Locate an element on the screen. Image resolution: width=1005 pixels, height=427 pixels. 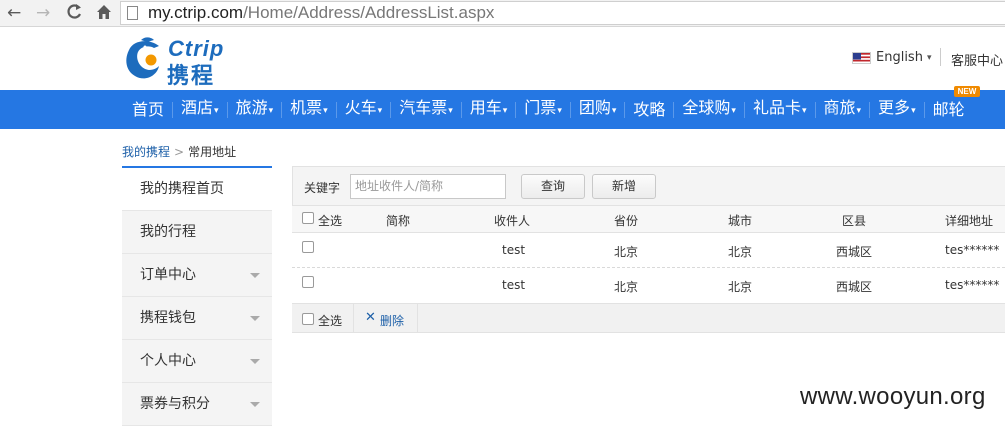
nav-item-label: 首页 is located at coordinates (148, 109).